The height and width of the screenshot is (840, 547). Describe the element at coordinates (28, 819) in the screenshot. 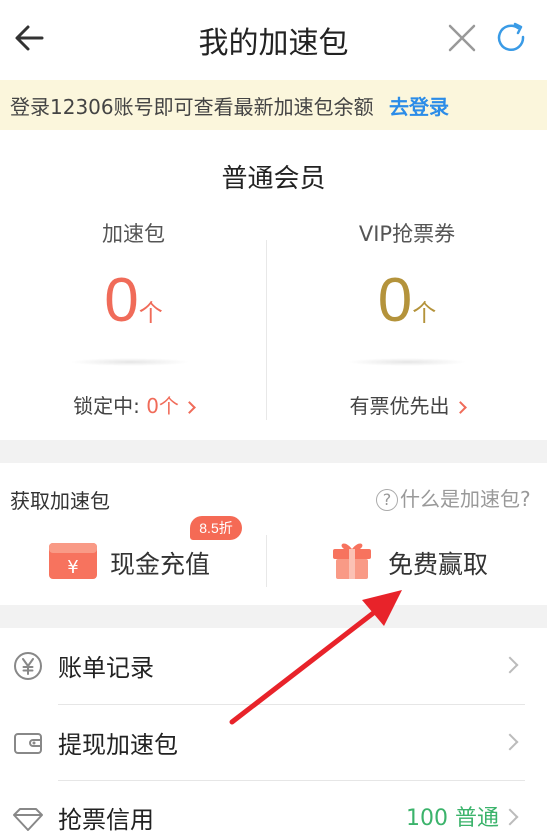

I see `diamond-icon` at that location.